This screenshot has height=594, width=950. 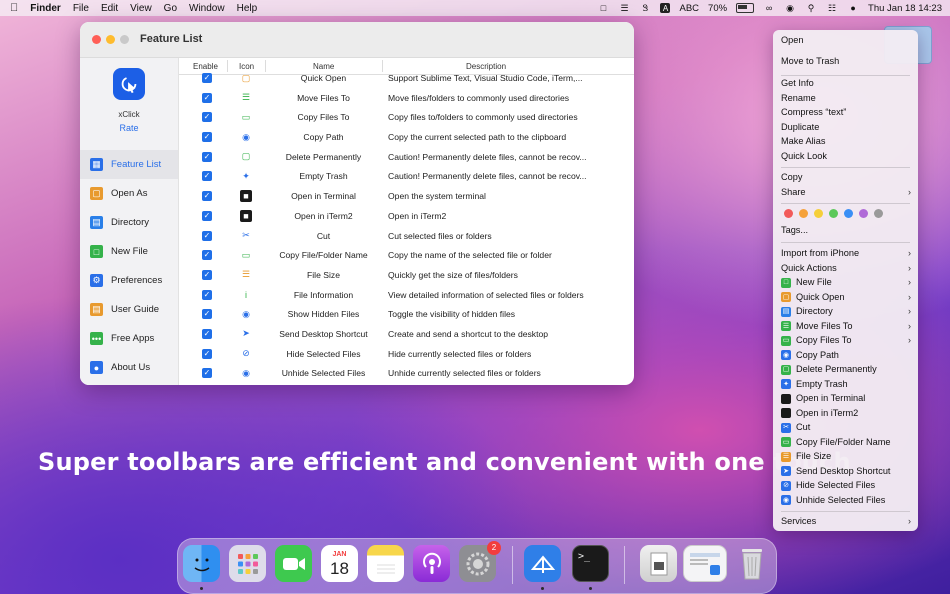 What do you see at coordinates (846, 61) in the screenshot?
I see `menu-item: Move to Trash` at bounding box center [846, 61].